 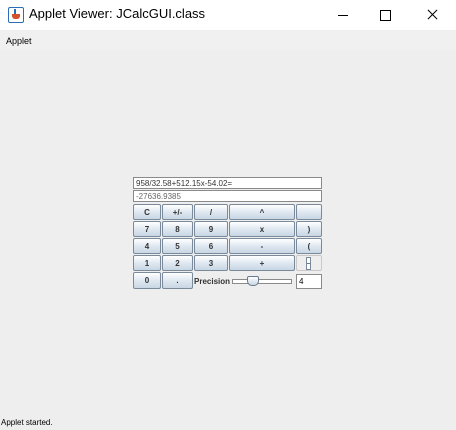 I want to click on five-button: 5, so click(x=177, y=246).